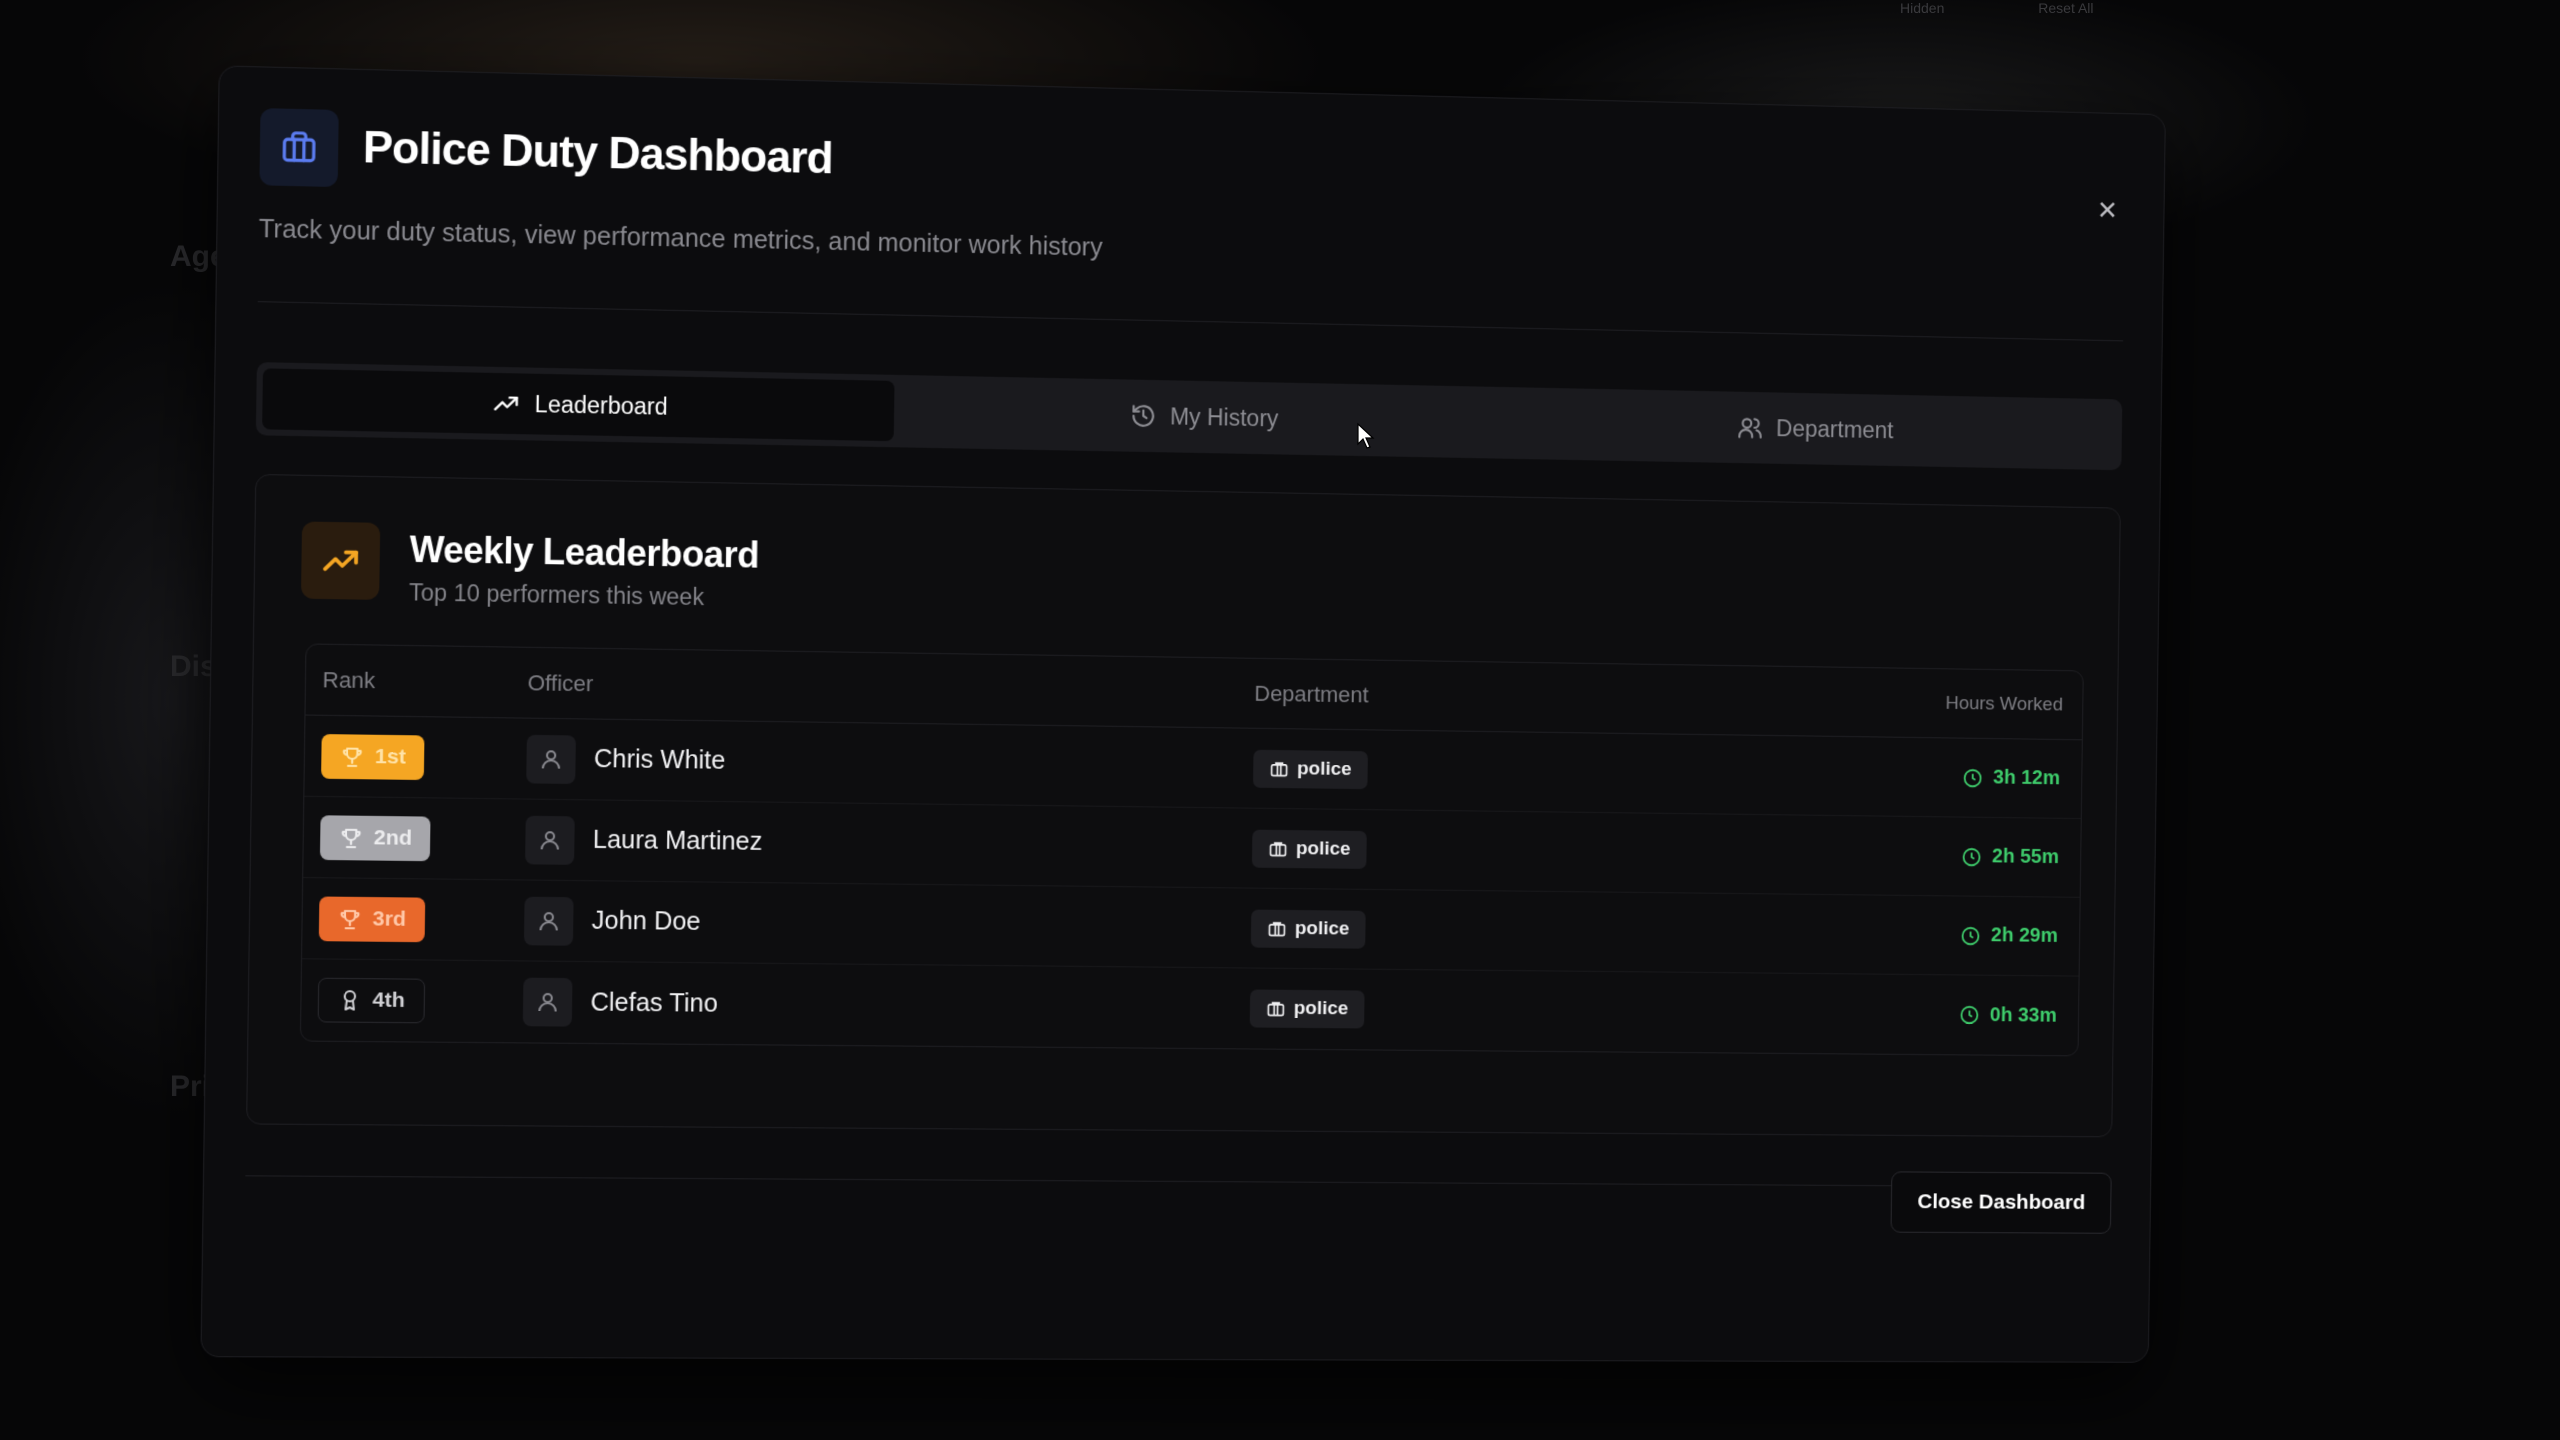 Image resolution: width=2560 pixels, height=1440 pixels. I want to click on leaderboard-title: Weekly Leaderboard, so click(584, 552).